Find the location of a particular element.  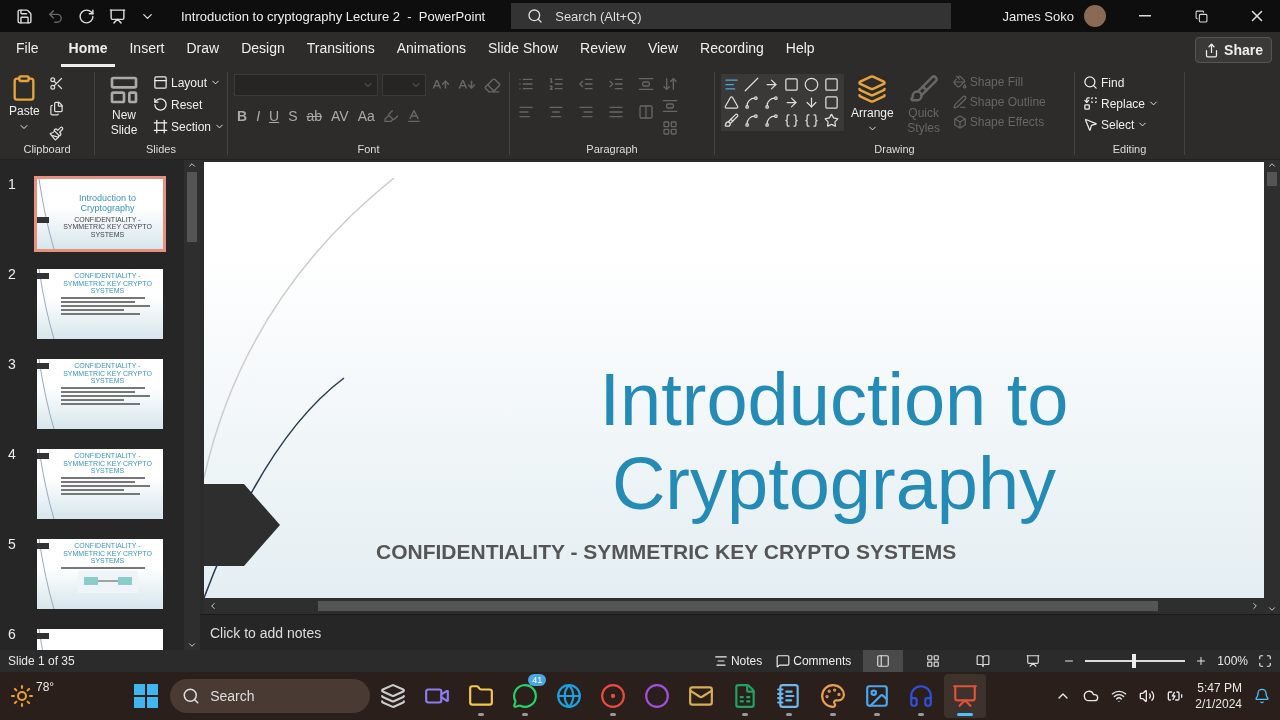

text-box-icon is located at coordinates (731, 84).